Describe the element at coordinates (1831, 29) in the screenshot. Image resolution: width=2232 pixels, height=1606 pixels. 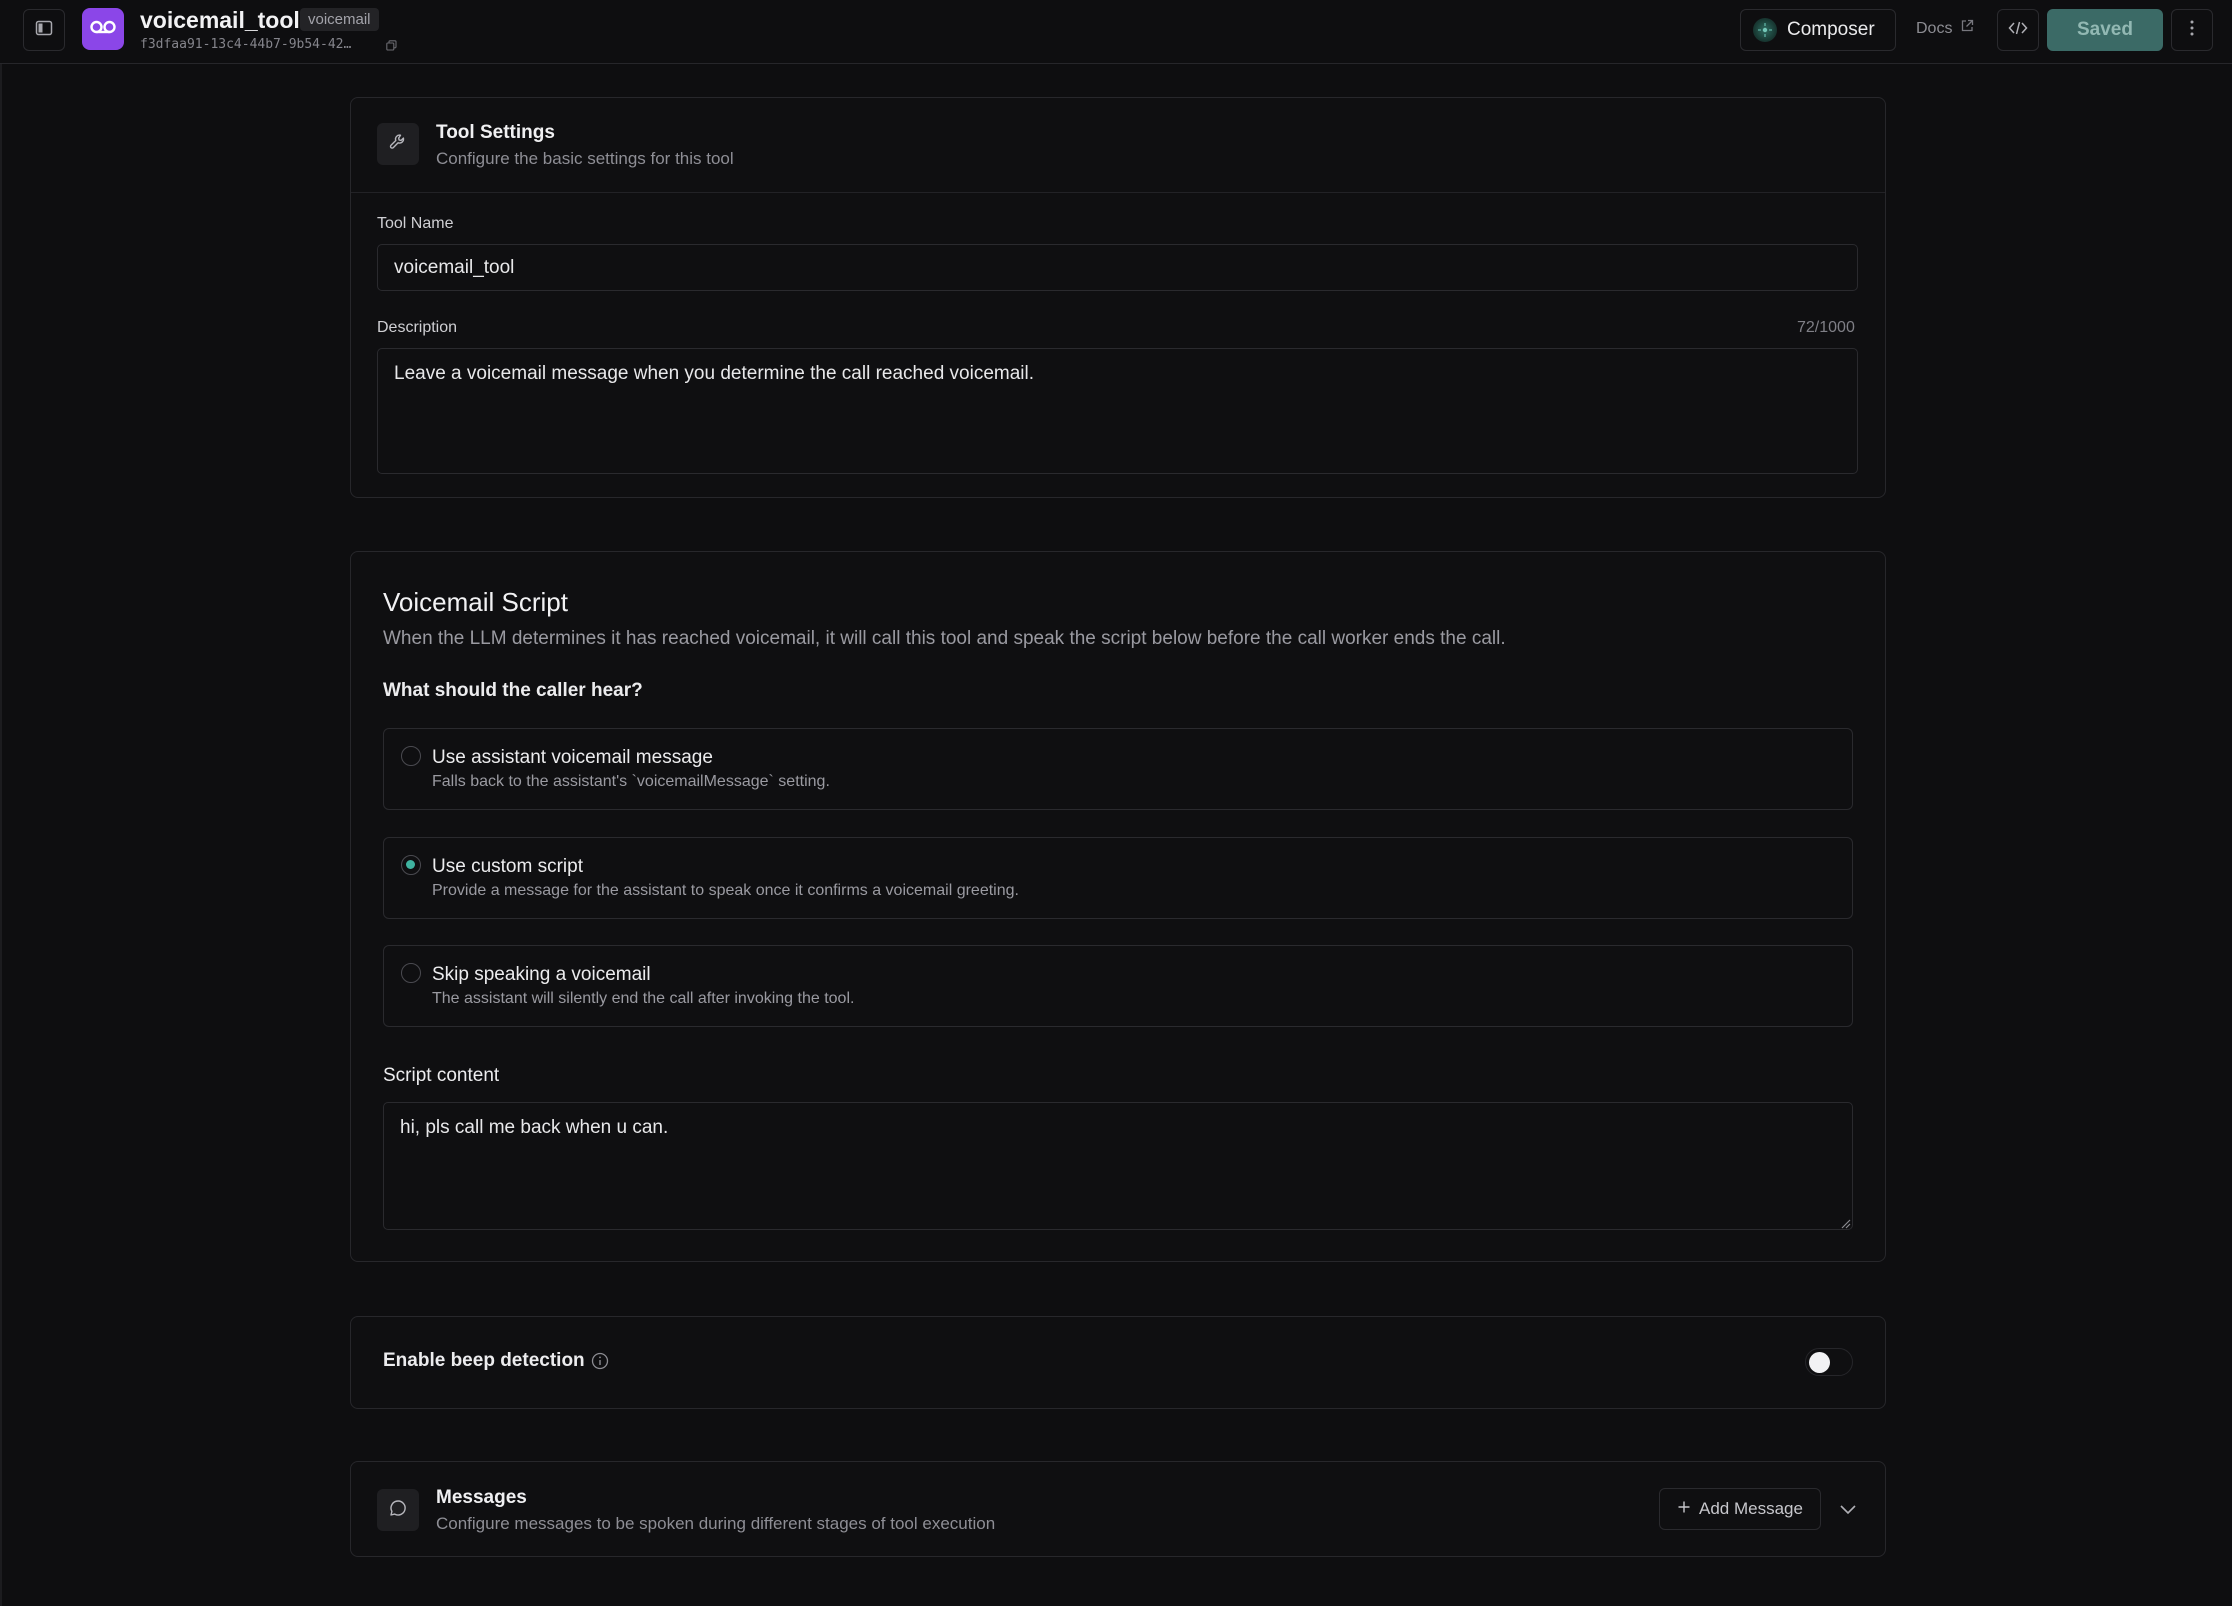
I see `composer-label: Composer` at that location.